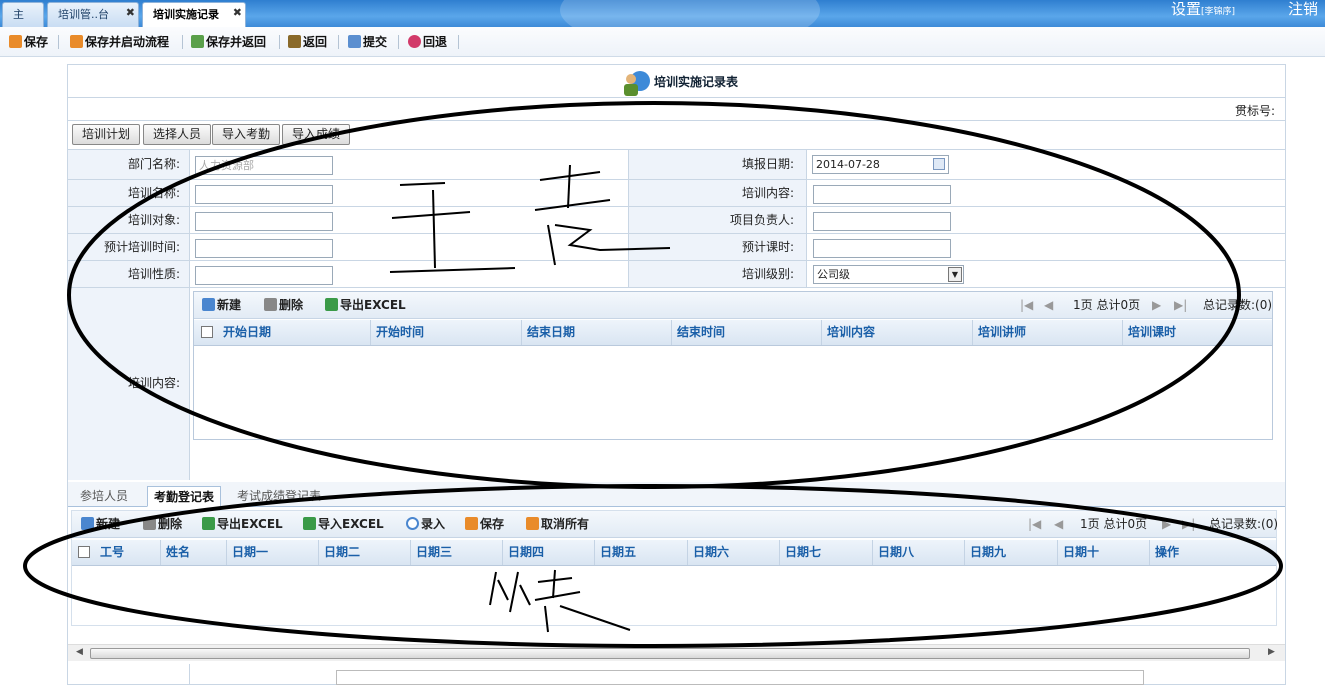 Image resolution: width=1325 pixels, height=685 pixels. What do you see at coordinates (1303, 9) in the screenshot?
I see `logout-link: 注销` at bounding box center [1303, 9].